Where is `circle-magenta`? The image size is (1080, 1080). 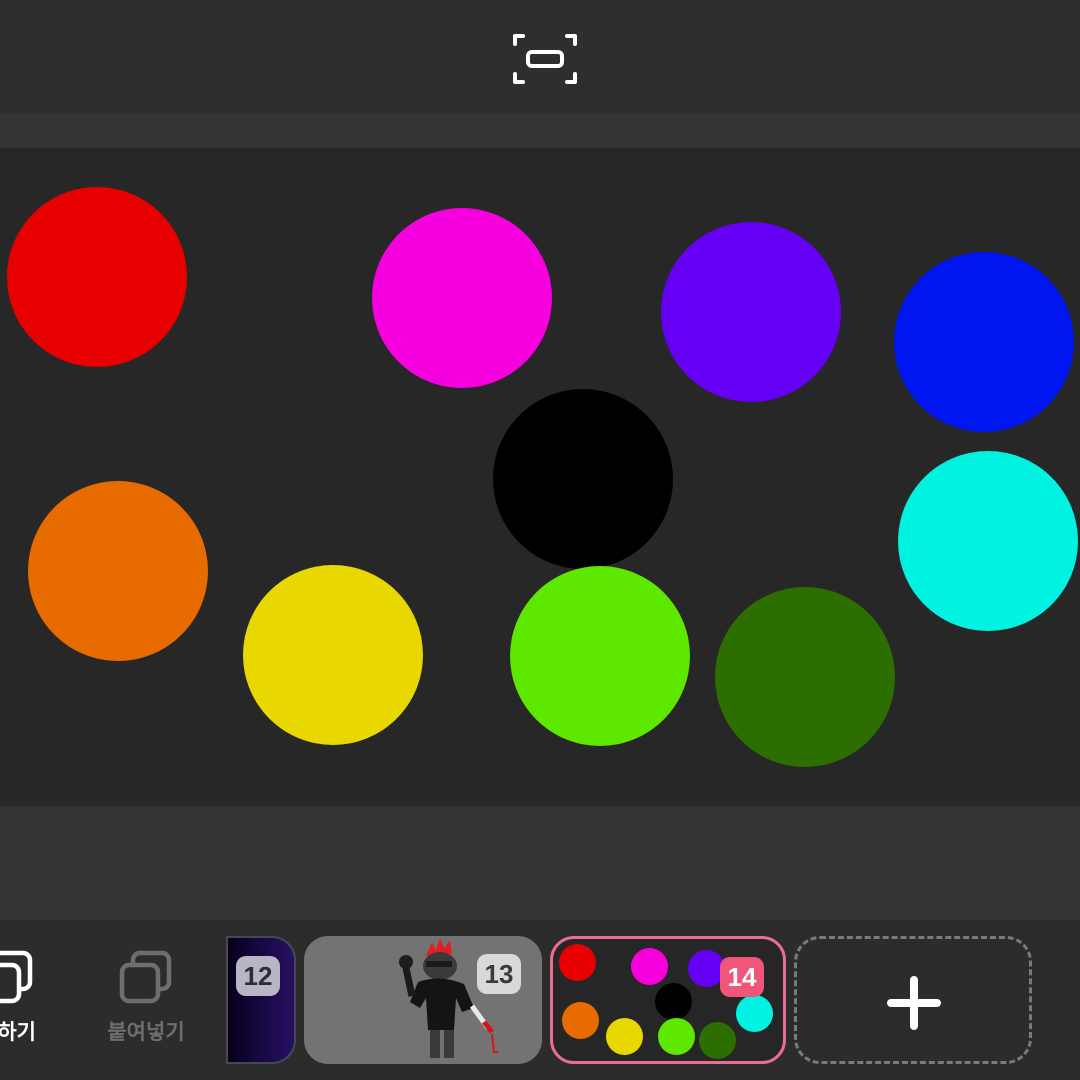 circle-magenta is located at coordinates (462, 298).